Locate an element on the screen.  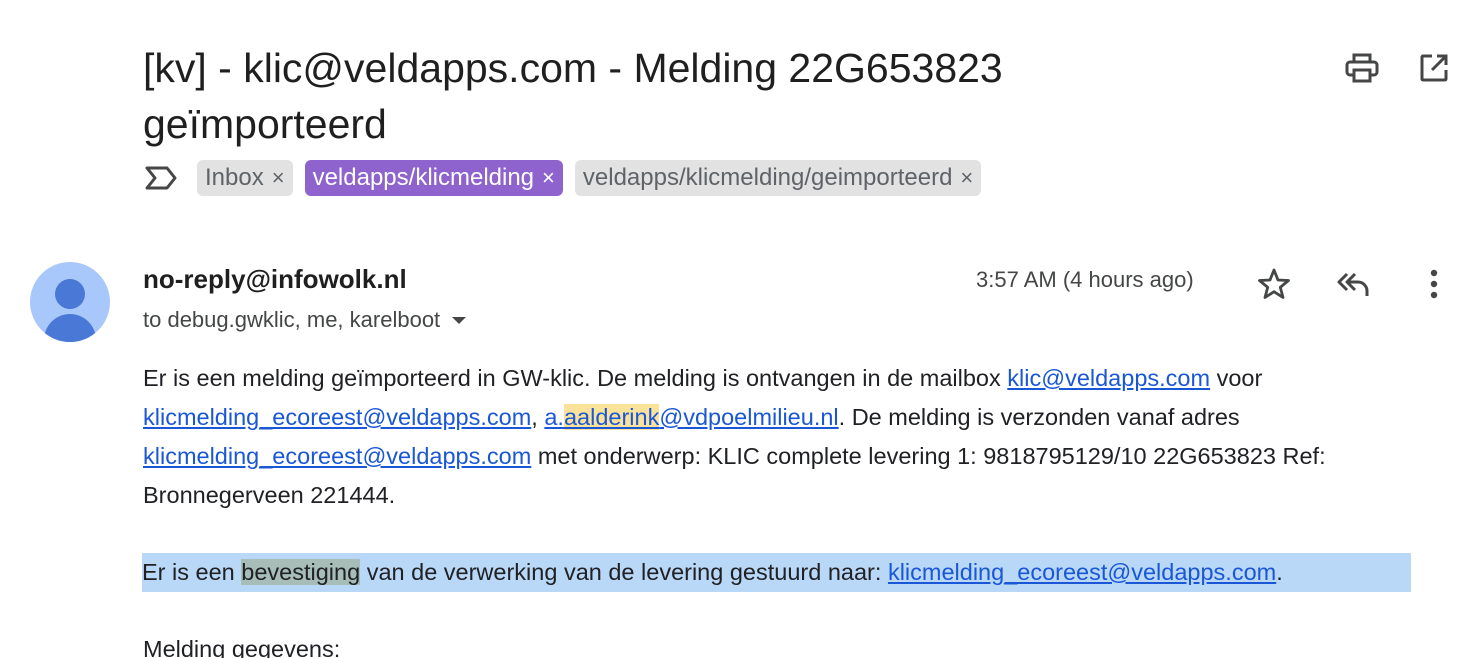
label-chip-veldapps-klicmelding-geimporteerd: veldapps/klicmelding/geimporteerd × is located at coordinates (778, 178).